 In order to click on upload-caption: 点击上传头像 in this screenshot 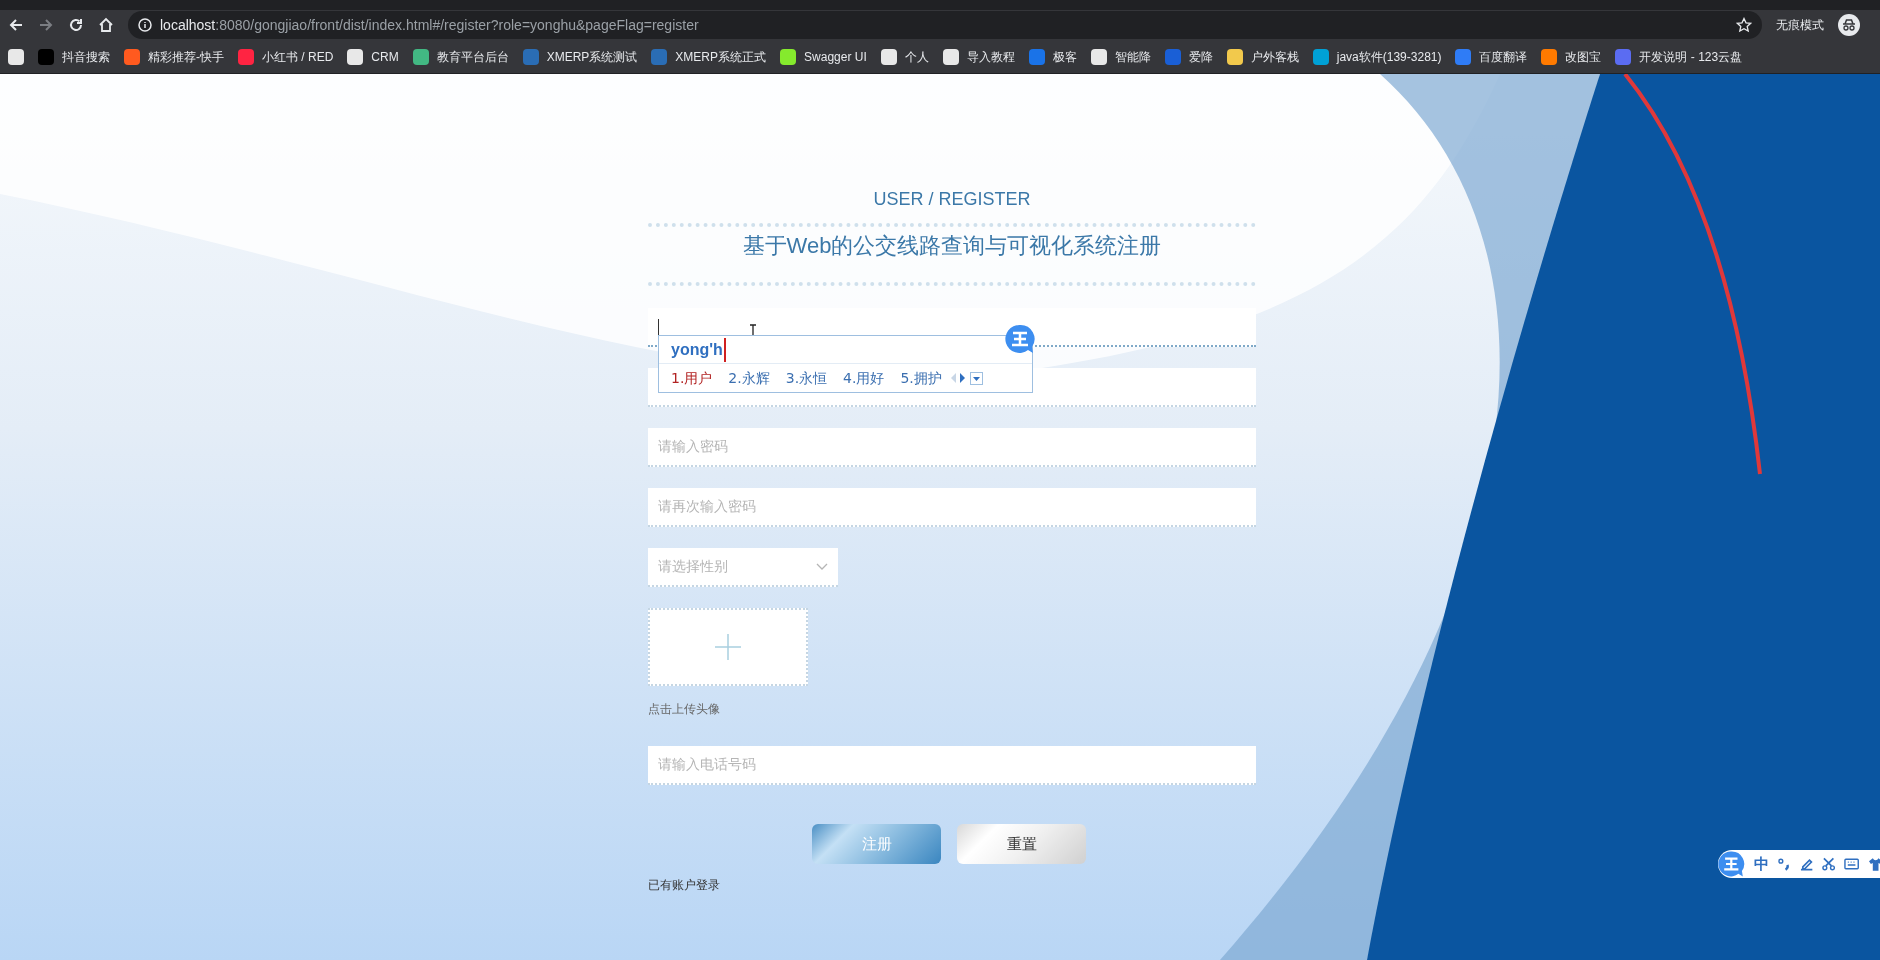, I will do `click(684, 709)`.